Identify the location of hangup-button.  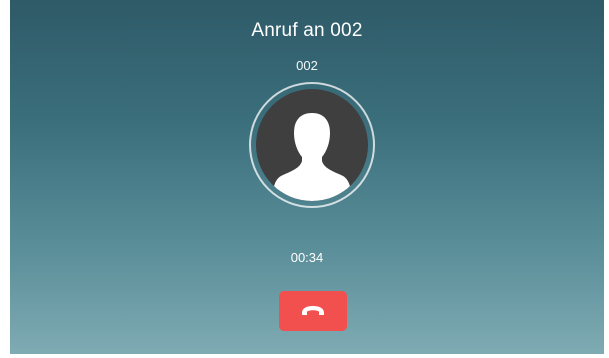
(313, 311).